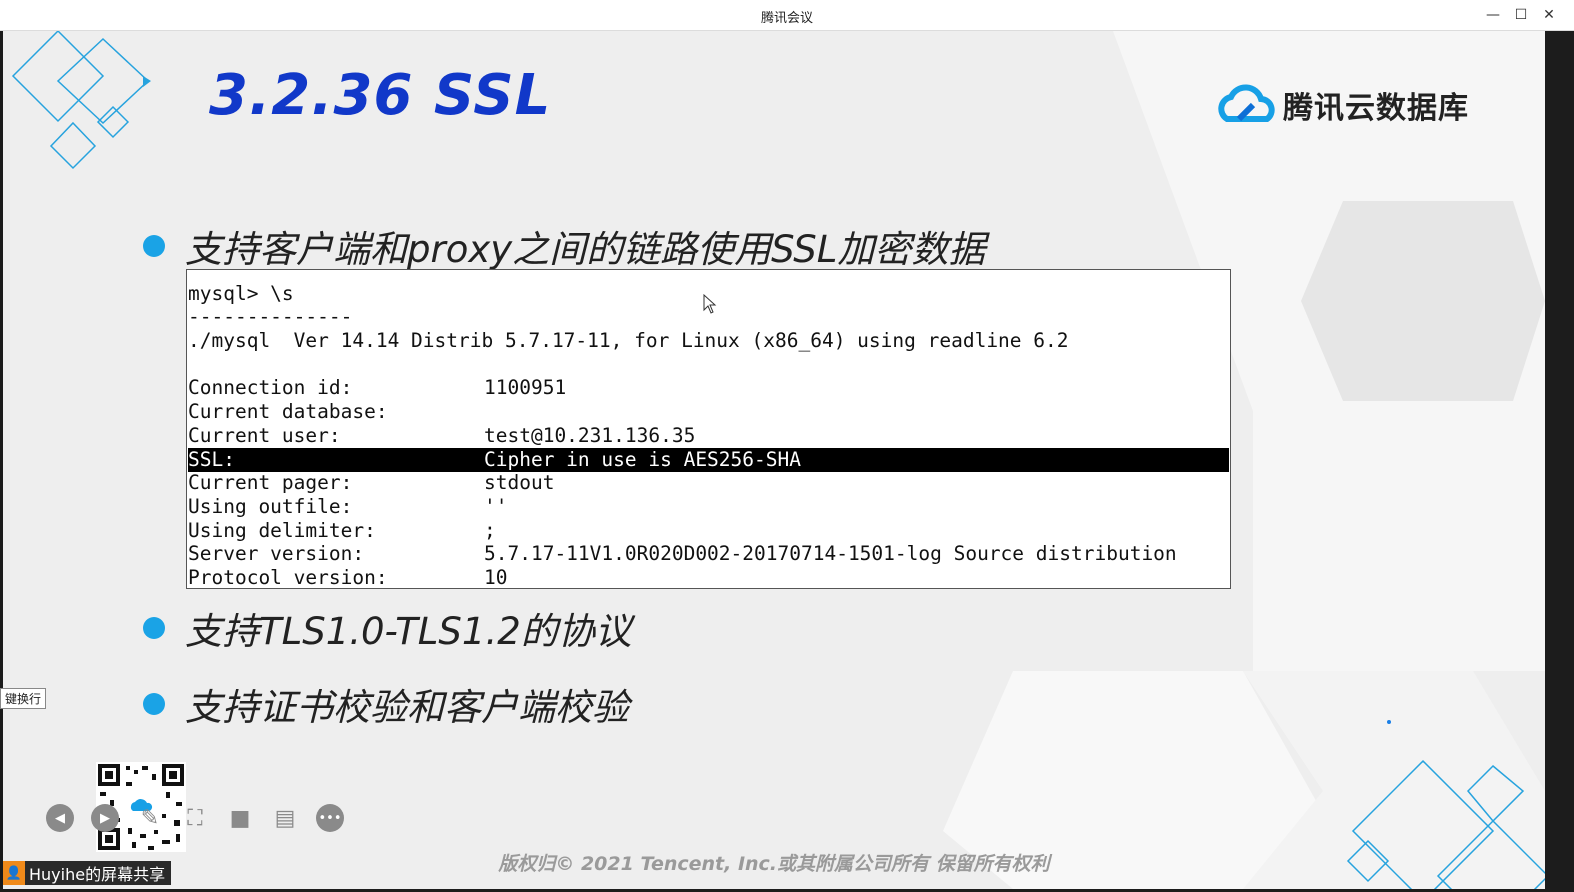  I want to click on window-title: 腾讯会议, so click(786, 18).